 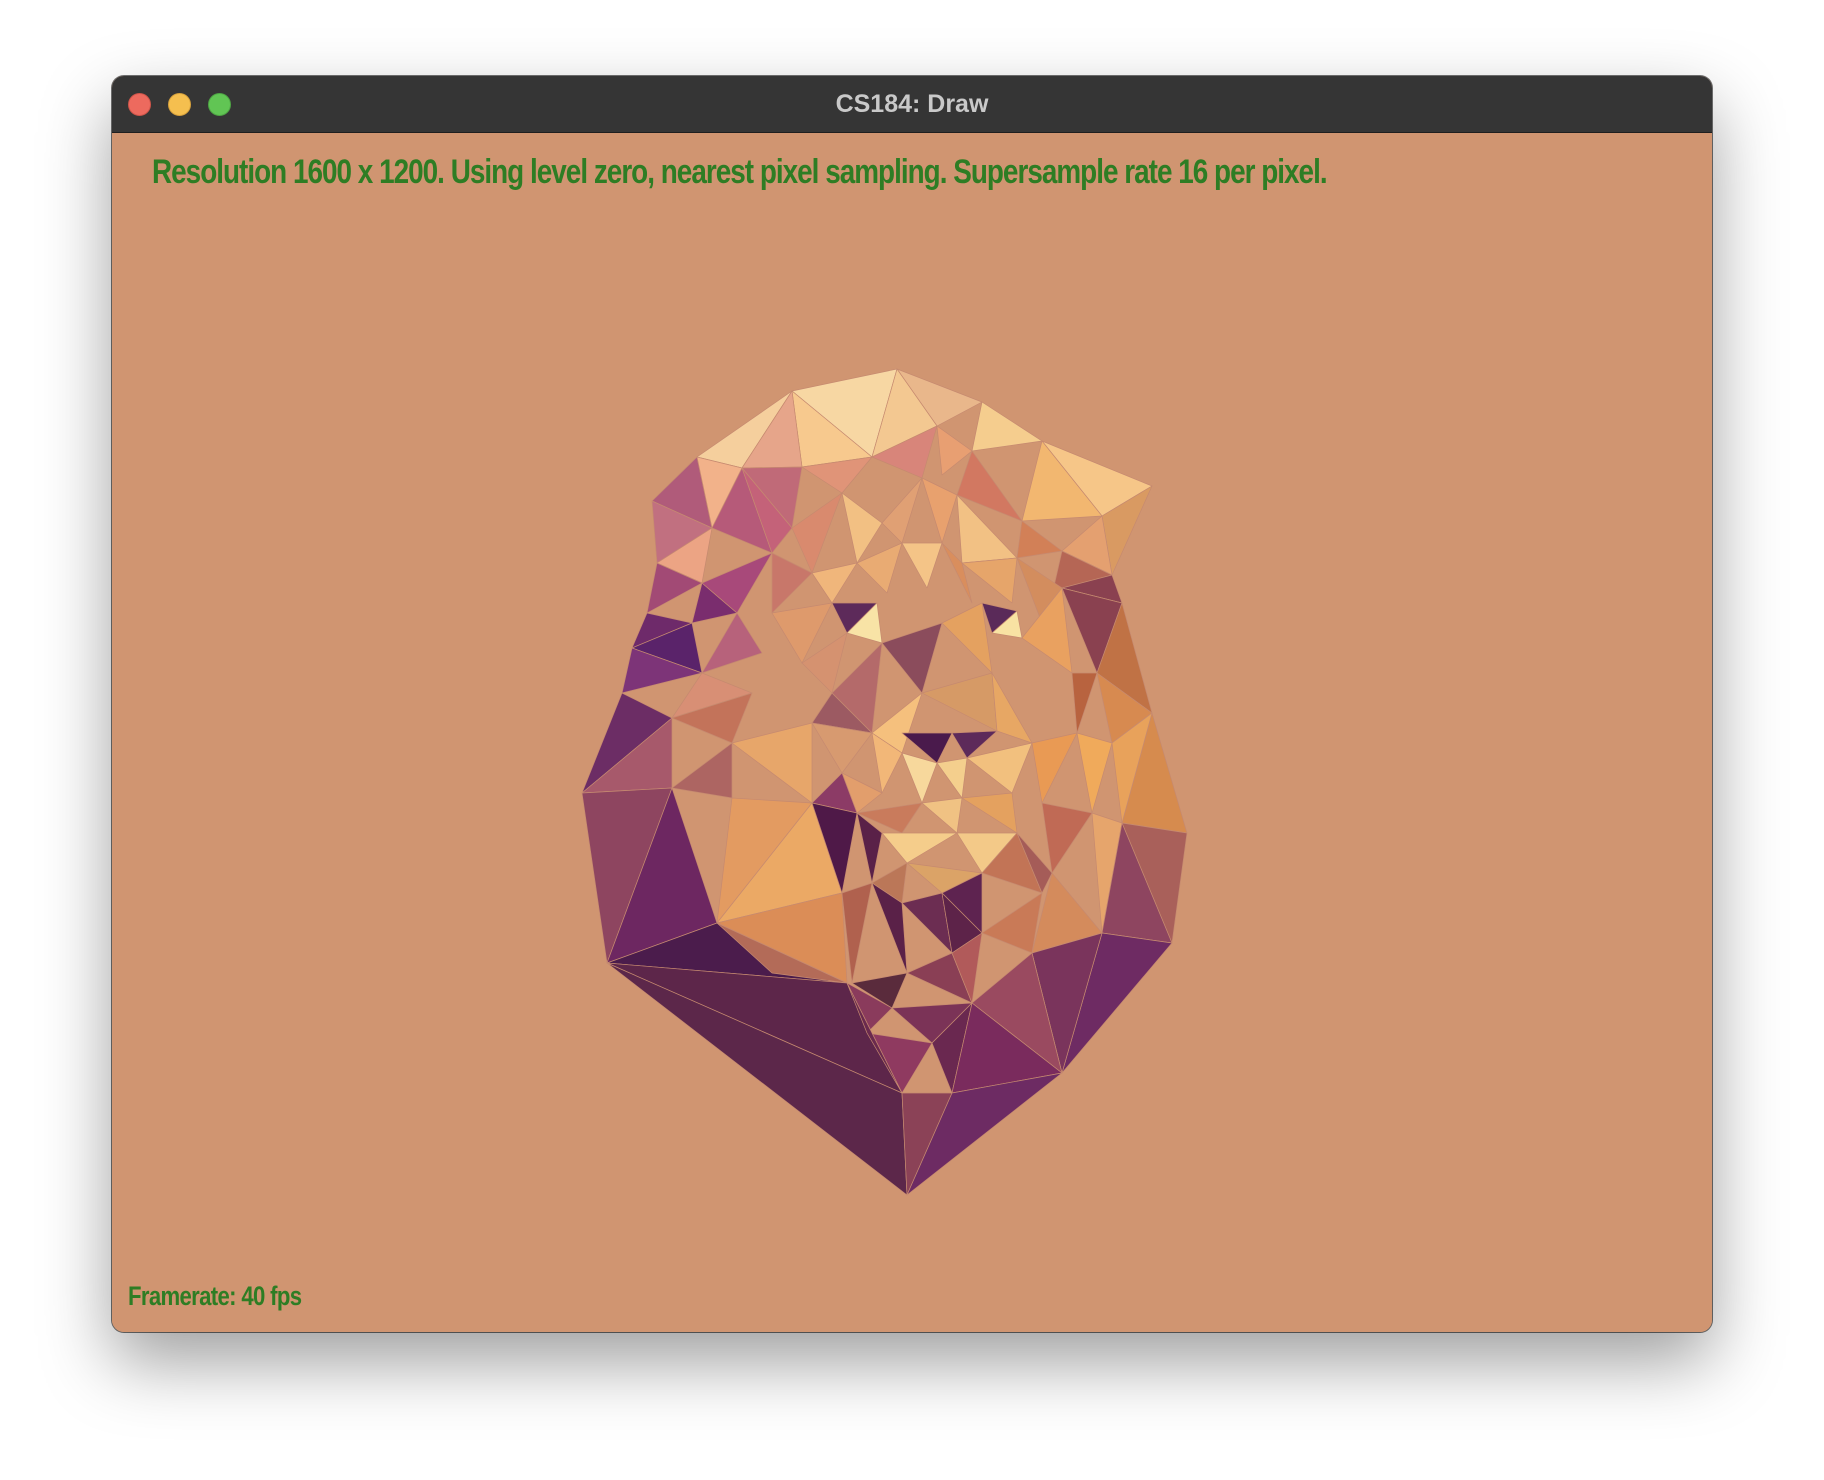 What do you see at coordinates (215, 1296) in the screenshot?
I see `framerate-text: Framerate: 40 fps` at bounding box center [215, 1296].